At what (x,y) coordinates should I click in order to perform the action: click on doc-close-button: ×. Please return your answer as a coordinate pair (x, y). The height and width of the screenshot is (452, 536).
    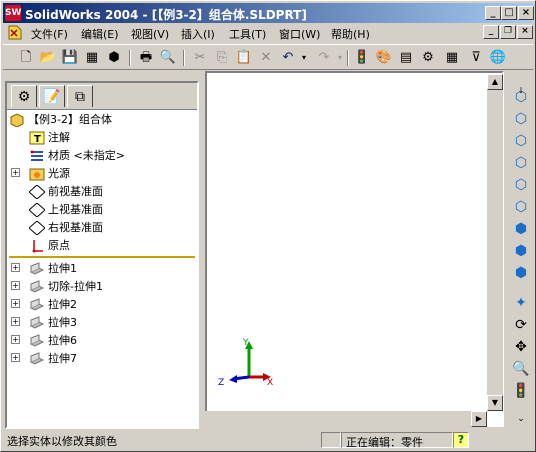
    Looking at the image, I should click on (525, 32).